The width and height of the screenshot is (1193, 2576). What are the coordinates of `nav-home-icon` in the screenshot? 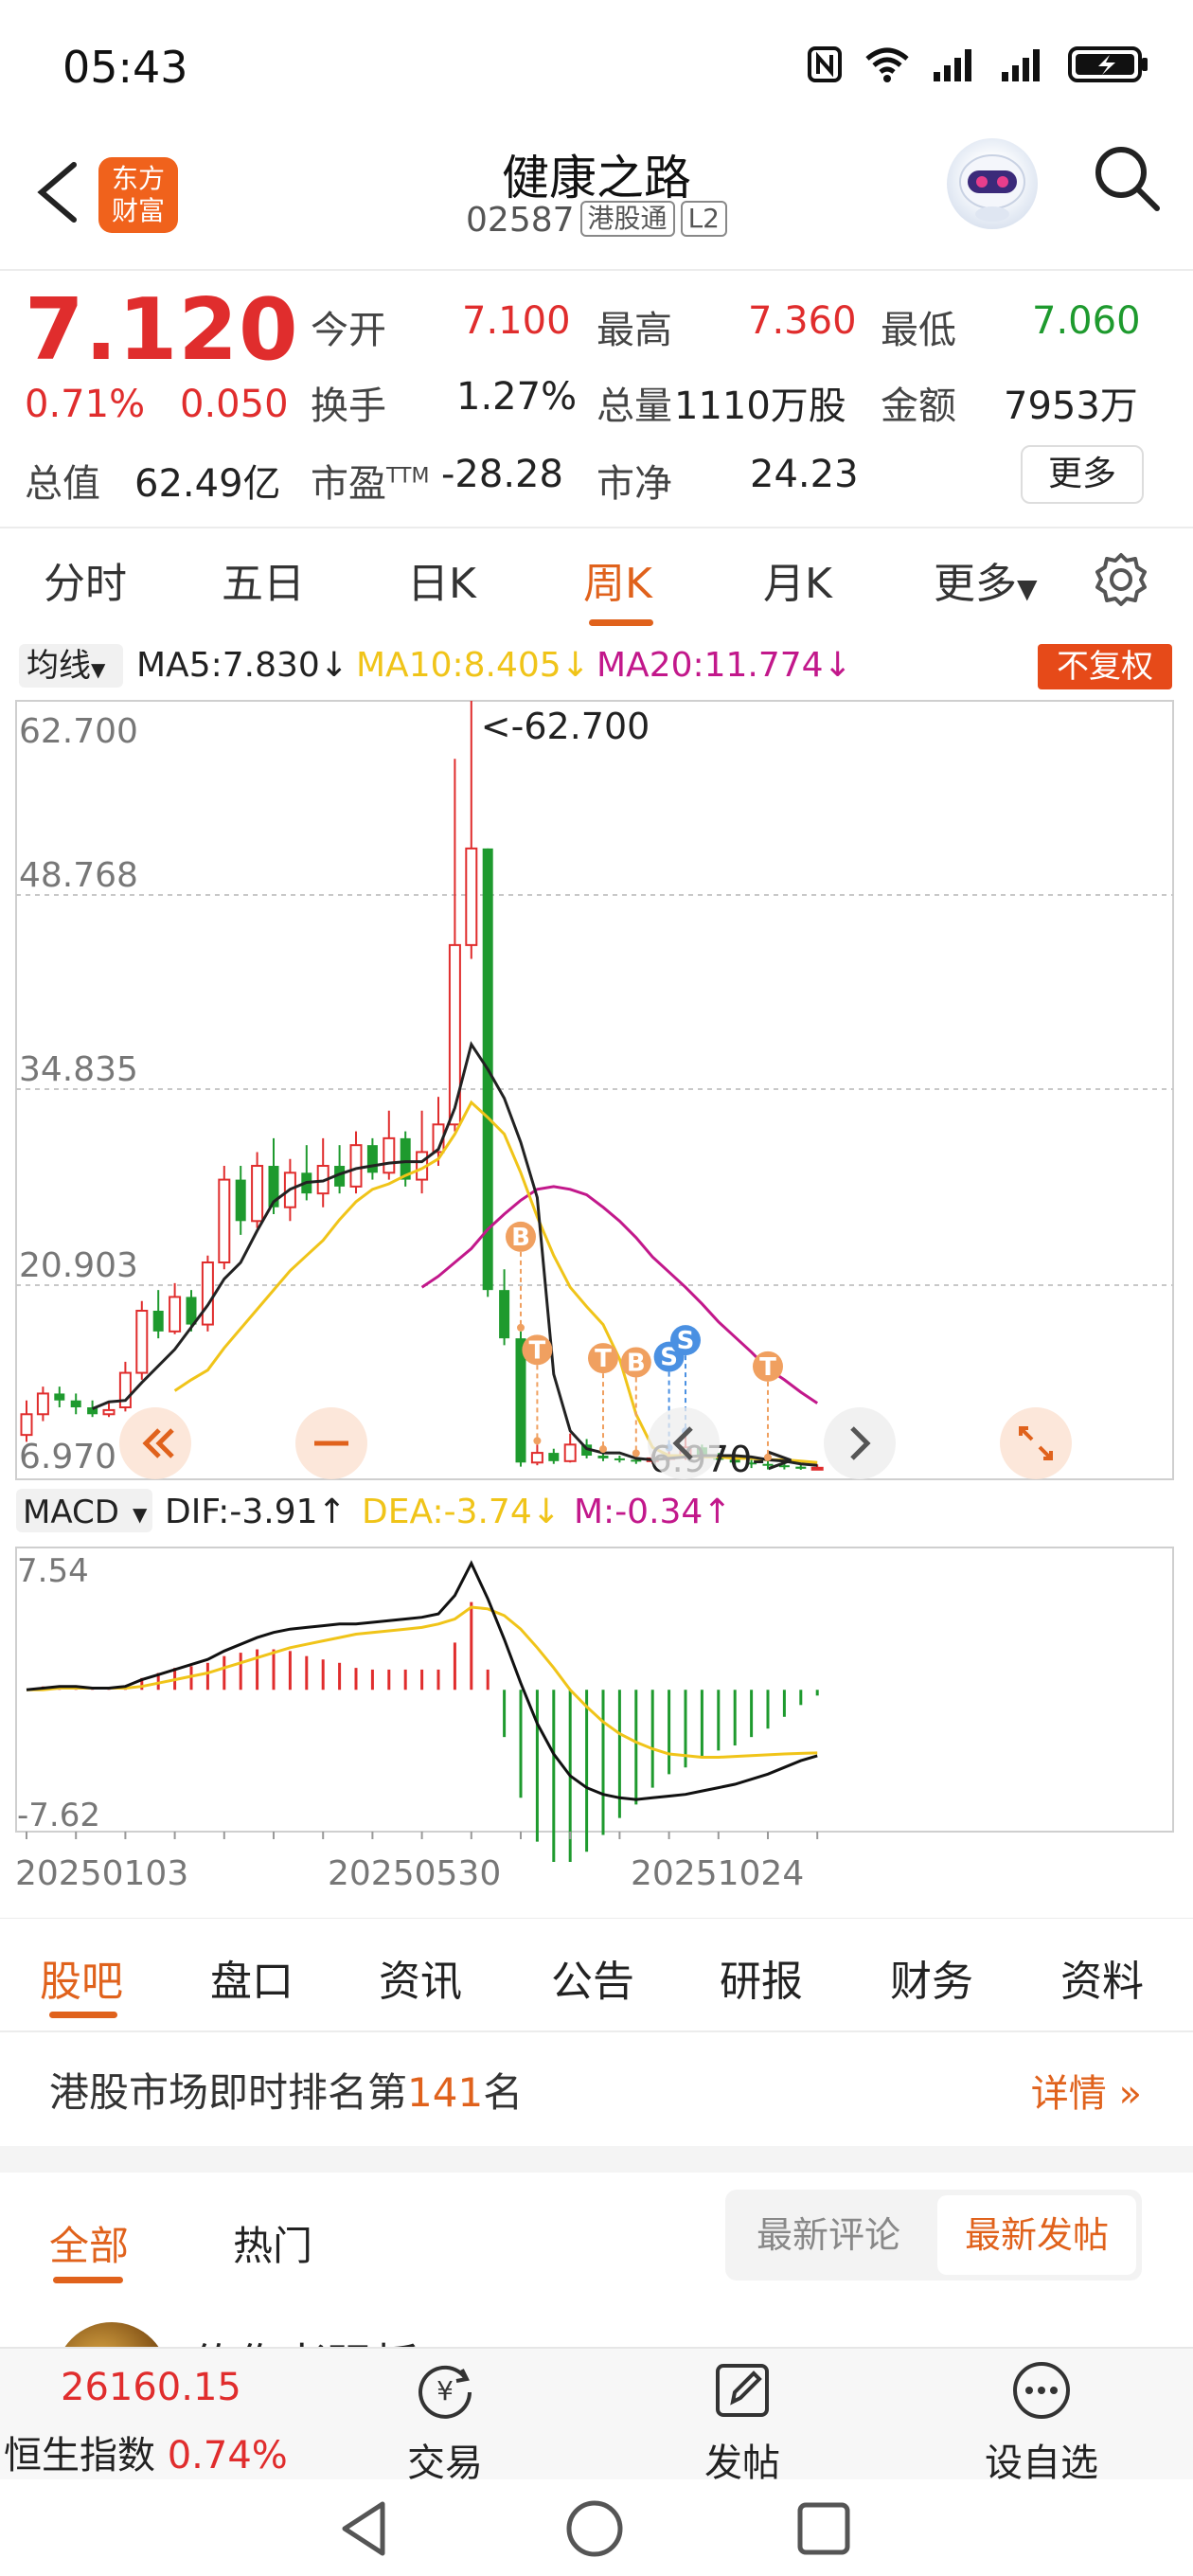 It's located at (594, 2528).